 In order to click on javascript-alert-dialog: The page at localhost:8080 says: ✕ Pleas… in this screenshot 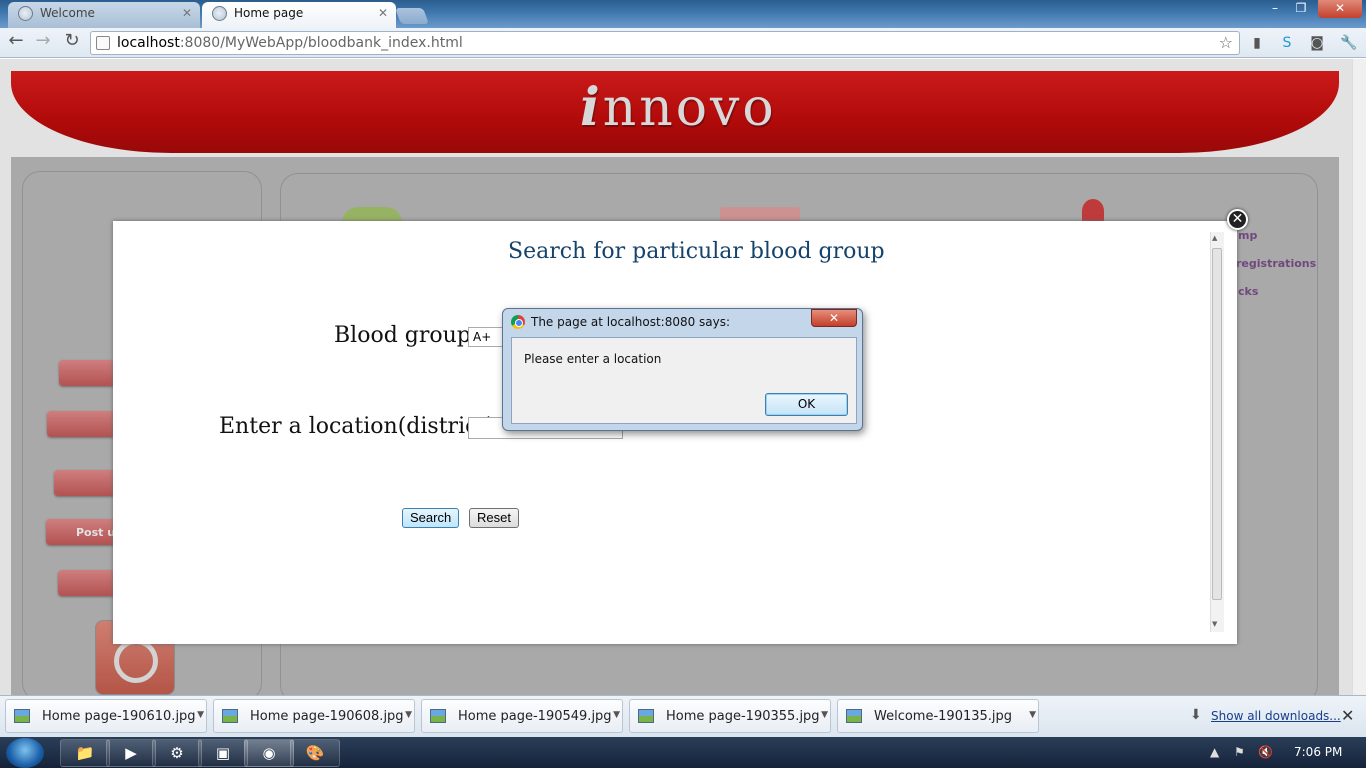, I will do `click(682, 369)`.